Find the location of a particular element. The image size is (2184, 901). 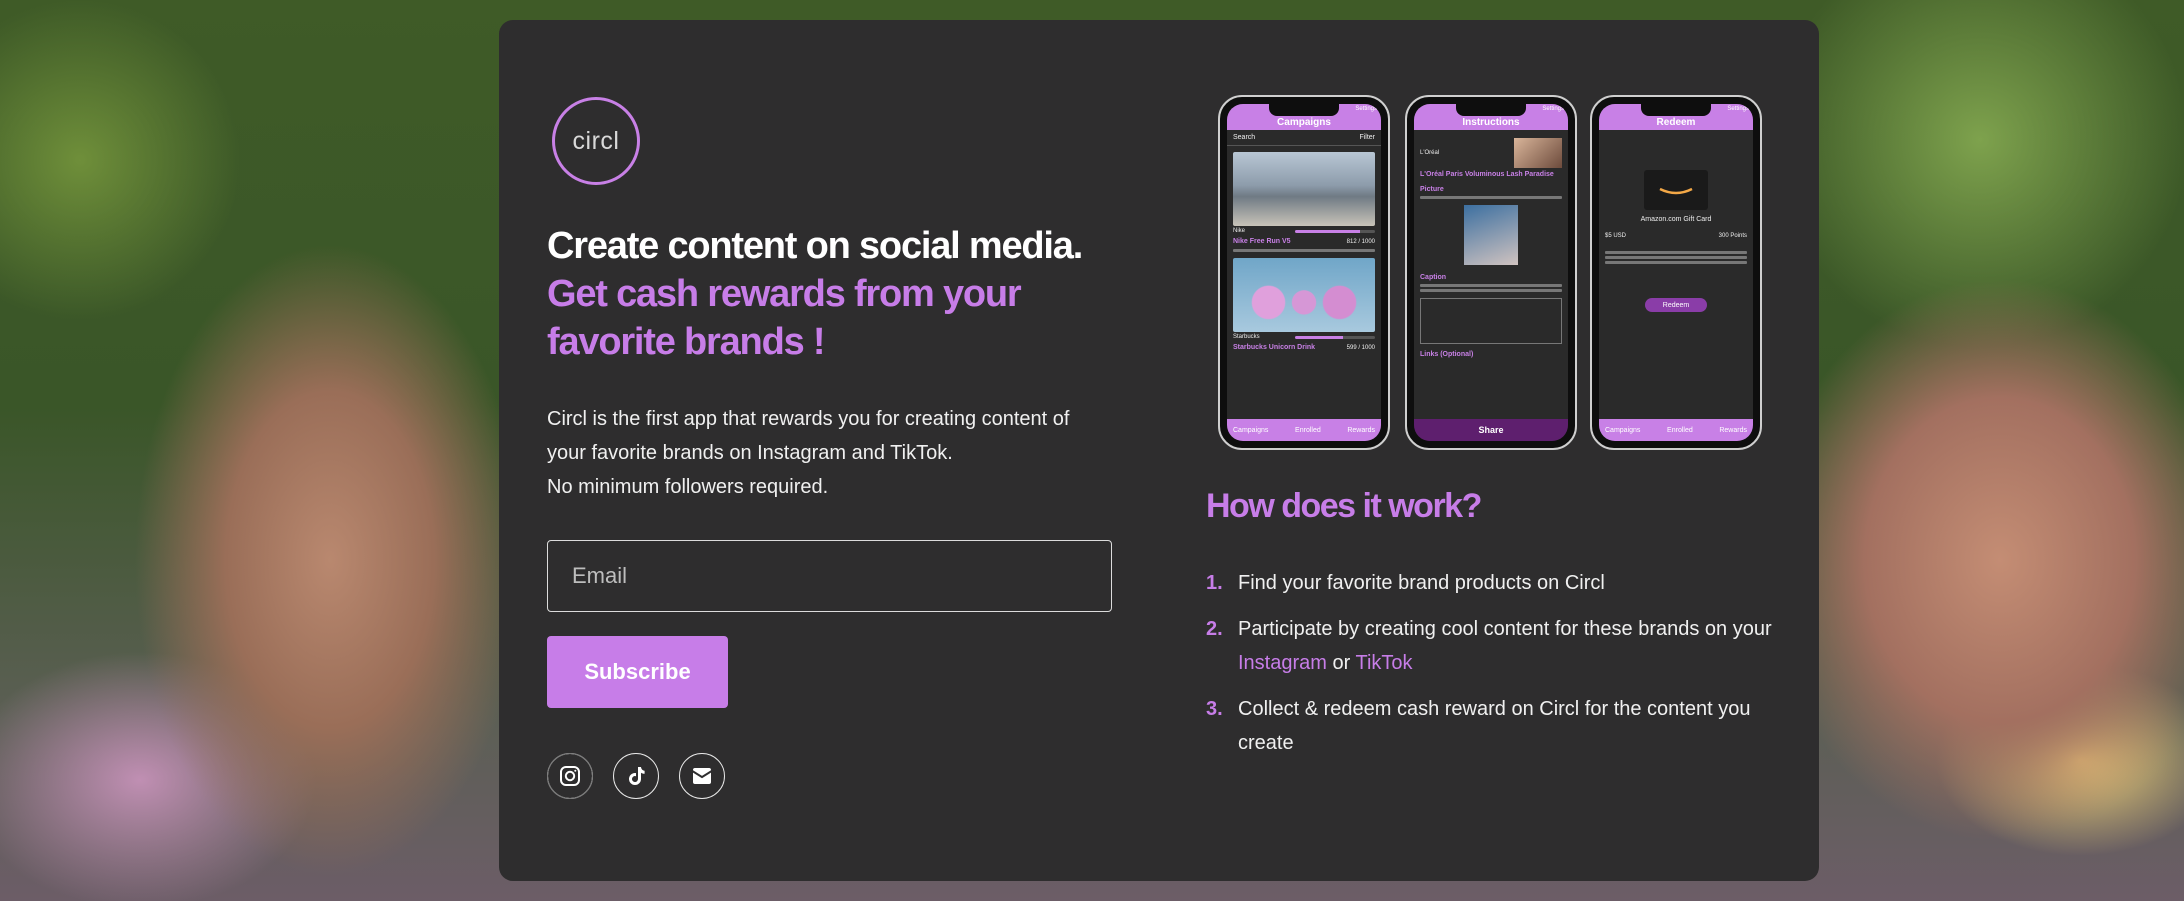

tiktok-icon is located at coordinates (637, 776).